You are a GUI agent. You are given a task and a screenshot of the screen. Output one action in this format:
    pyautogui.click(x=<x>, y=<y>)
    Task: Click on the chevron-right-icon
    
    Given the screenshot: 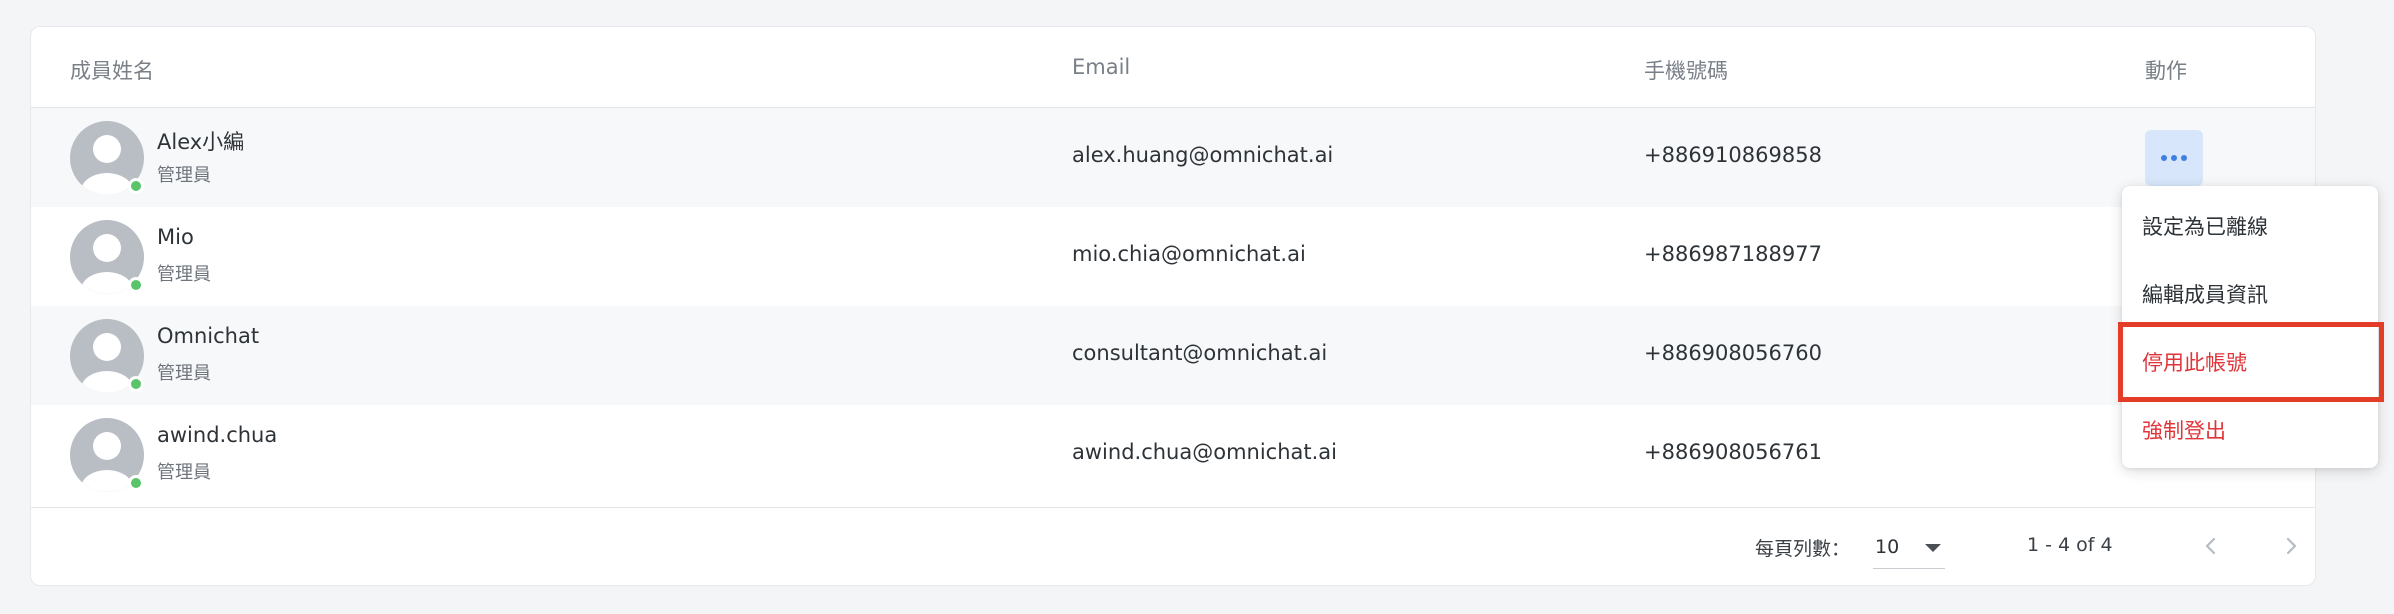 What is the action you would take?
    pyautogui.click(x=2291, y=546)
    